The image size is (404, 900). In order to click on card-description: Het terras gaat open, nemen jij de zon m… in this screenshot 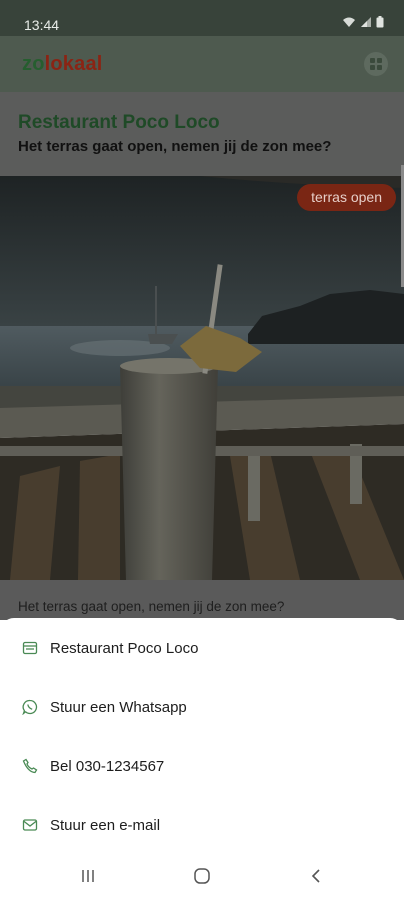, I will do `click(151, 606)`.